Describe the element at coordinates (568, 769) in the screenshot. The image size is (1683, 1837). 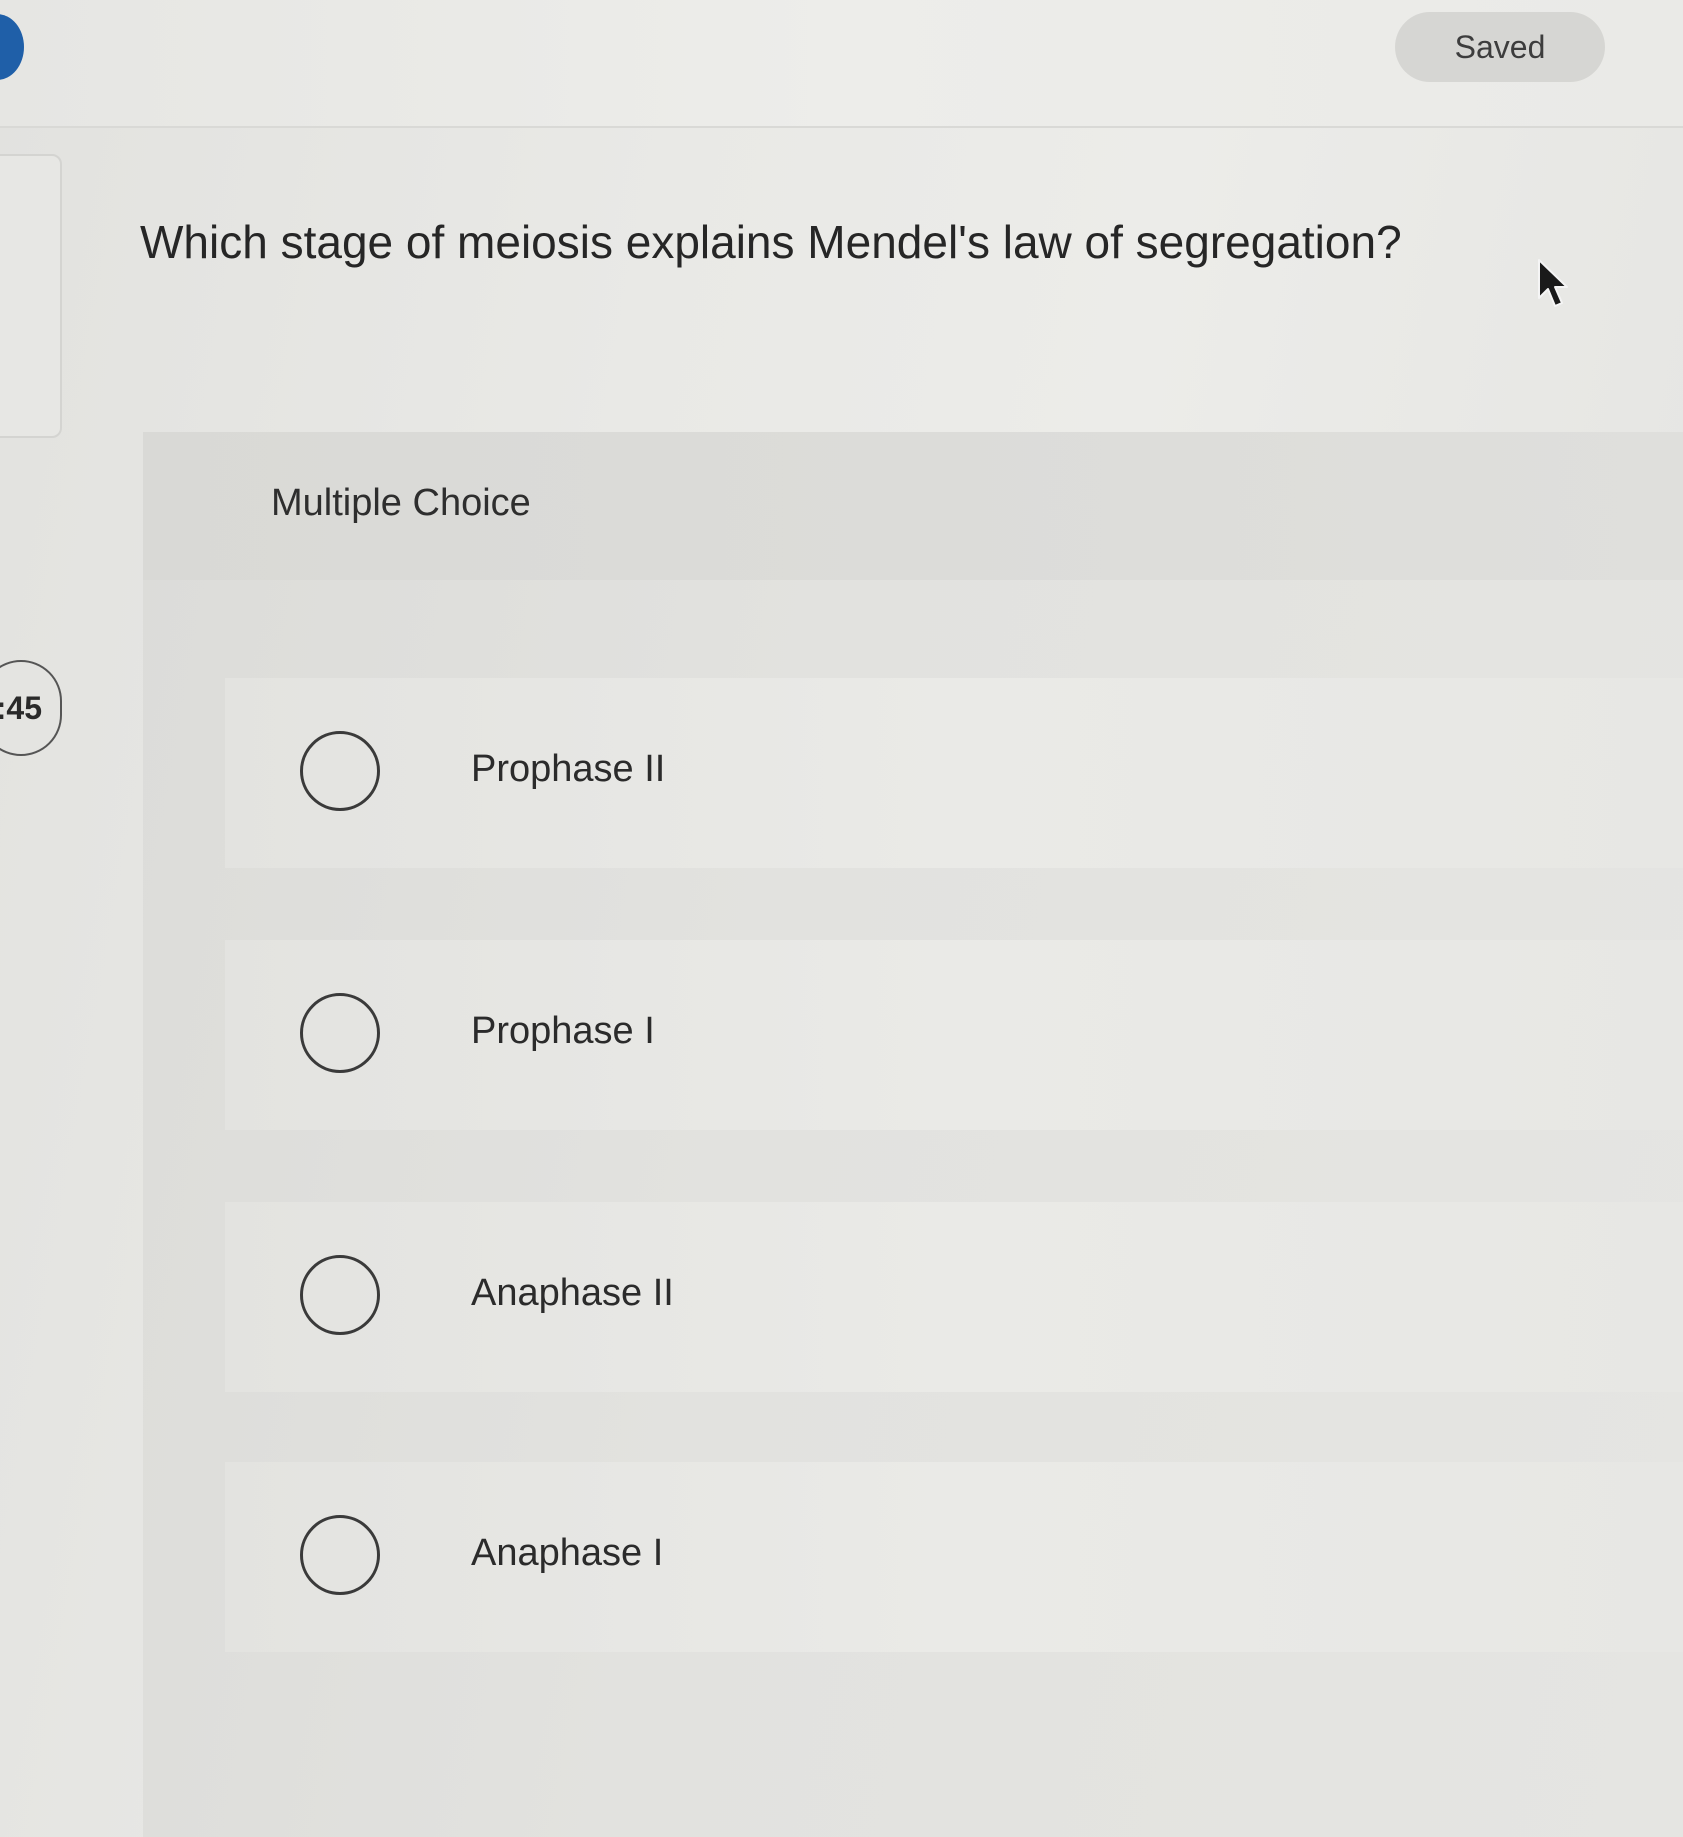
I see `answer-option-label: Prophase II` at that location.